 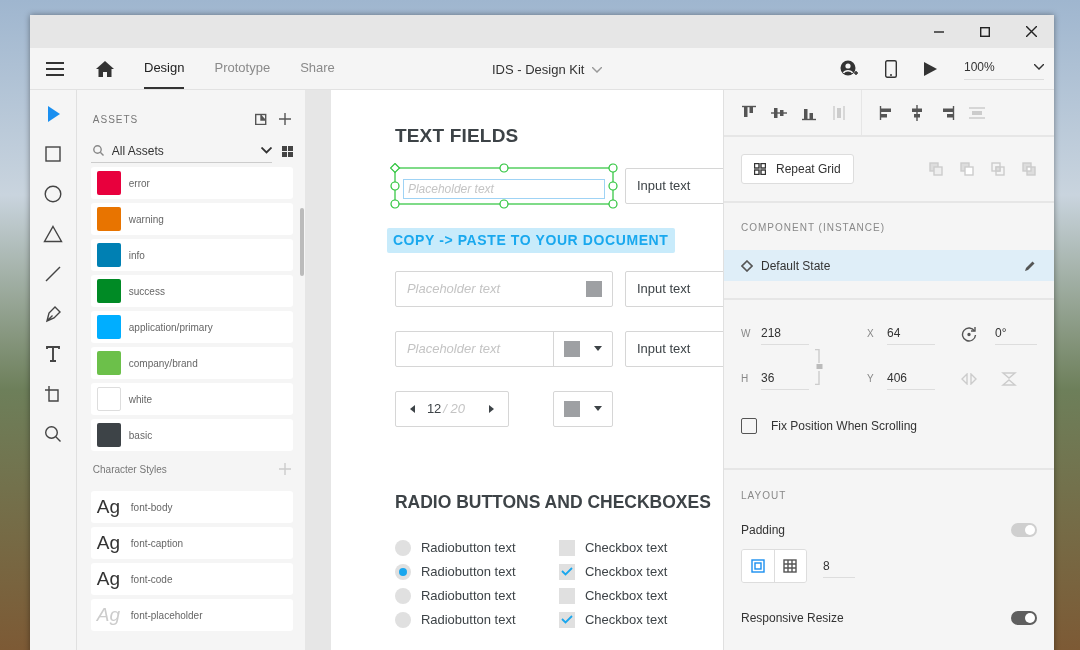 What do you see at coordinates (434, 408) in the screenshot?
I see `current-page: 12` at bounding box center [434, 408].